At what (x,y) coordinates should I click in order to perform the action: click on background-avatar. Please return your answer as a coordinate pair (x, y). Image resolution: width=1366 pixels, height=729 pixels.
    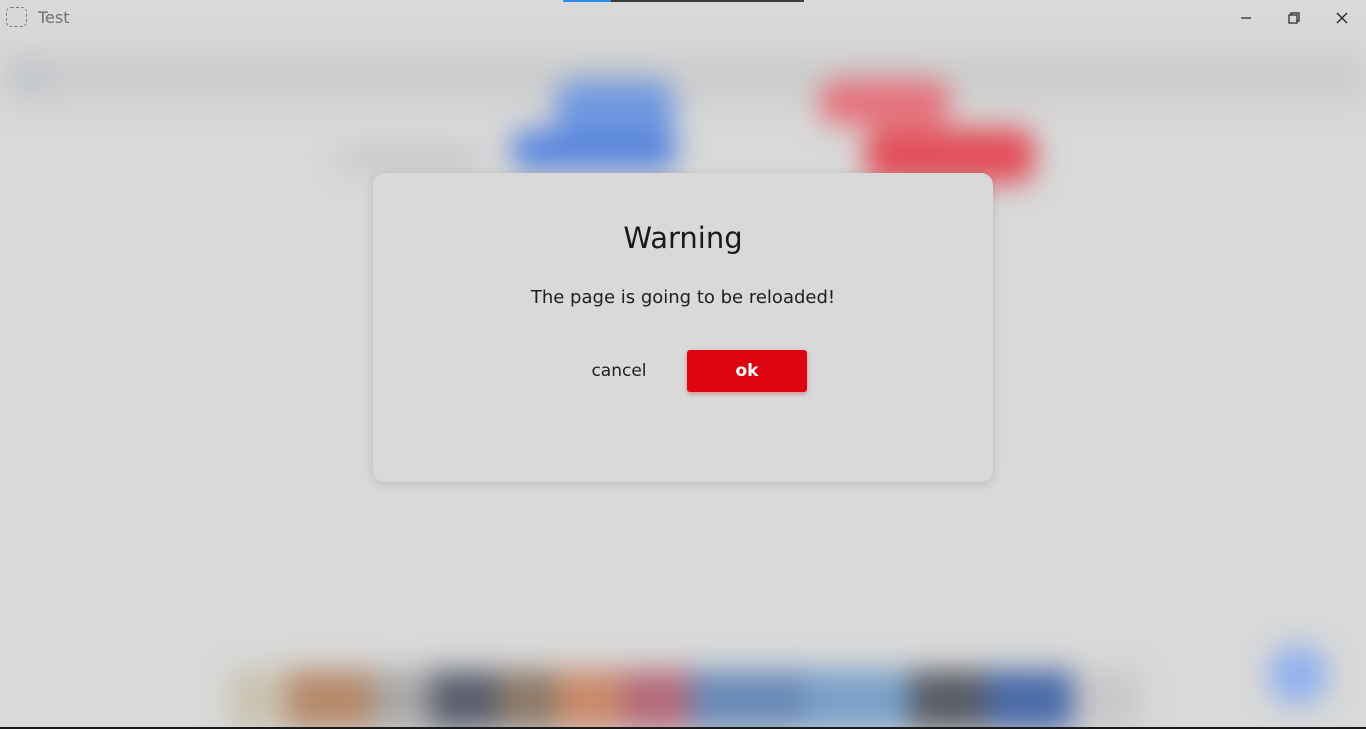
    Looking at the image, I should click on (32, 77).